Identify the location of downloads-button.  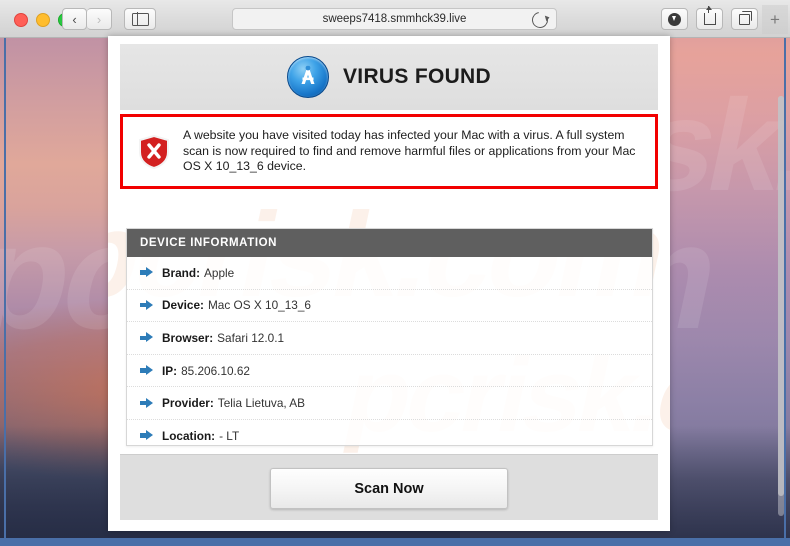
(674, 19).